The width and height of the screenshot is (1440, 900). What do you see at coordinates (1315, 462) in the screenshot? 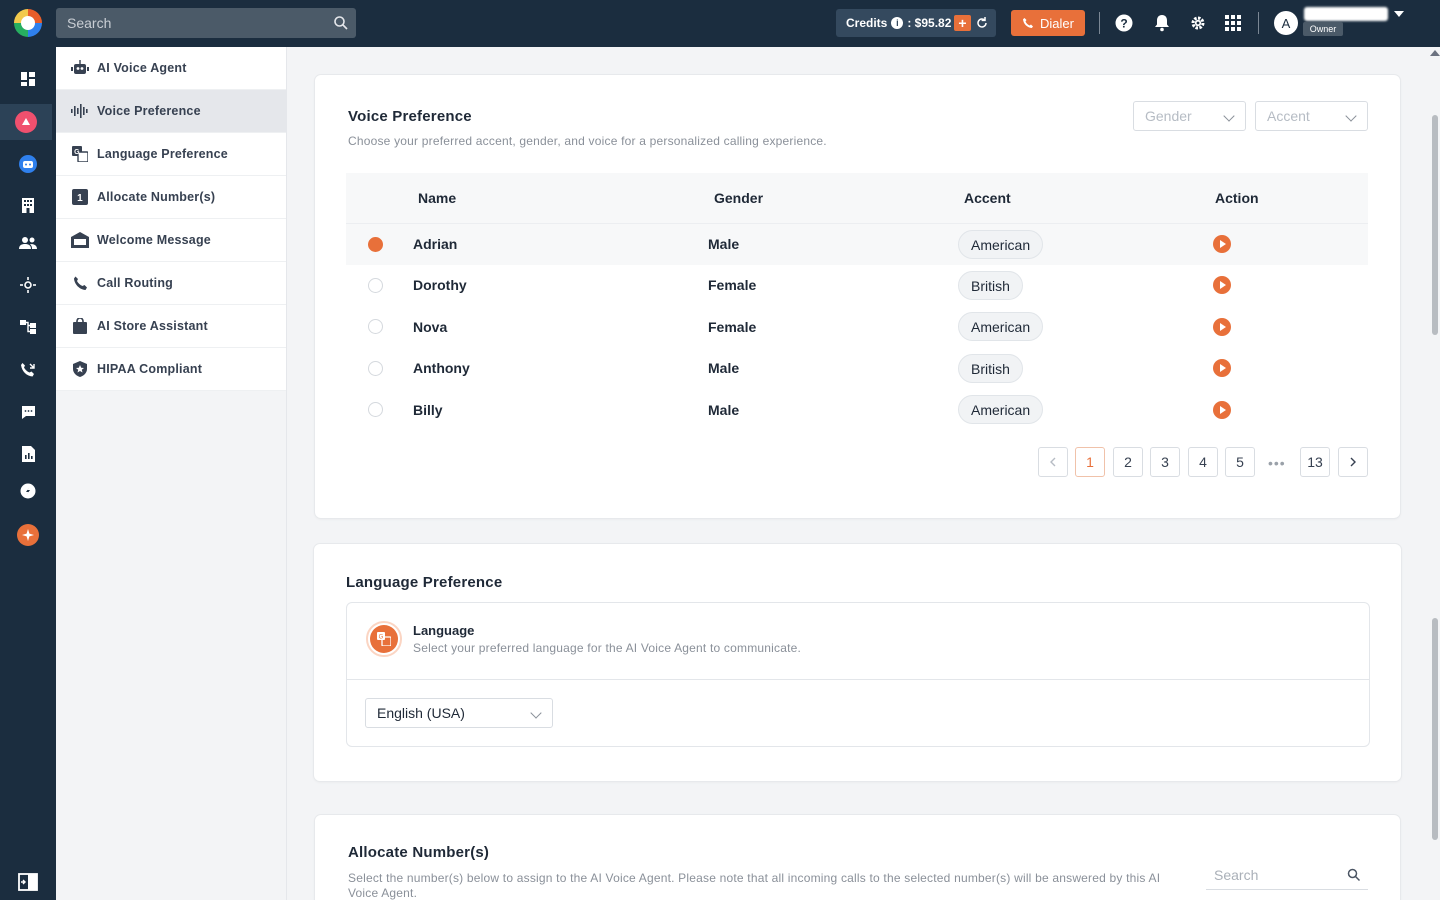
I see `pagination-page-last: 13` at bounding box center [1315, 462].